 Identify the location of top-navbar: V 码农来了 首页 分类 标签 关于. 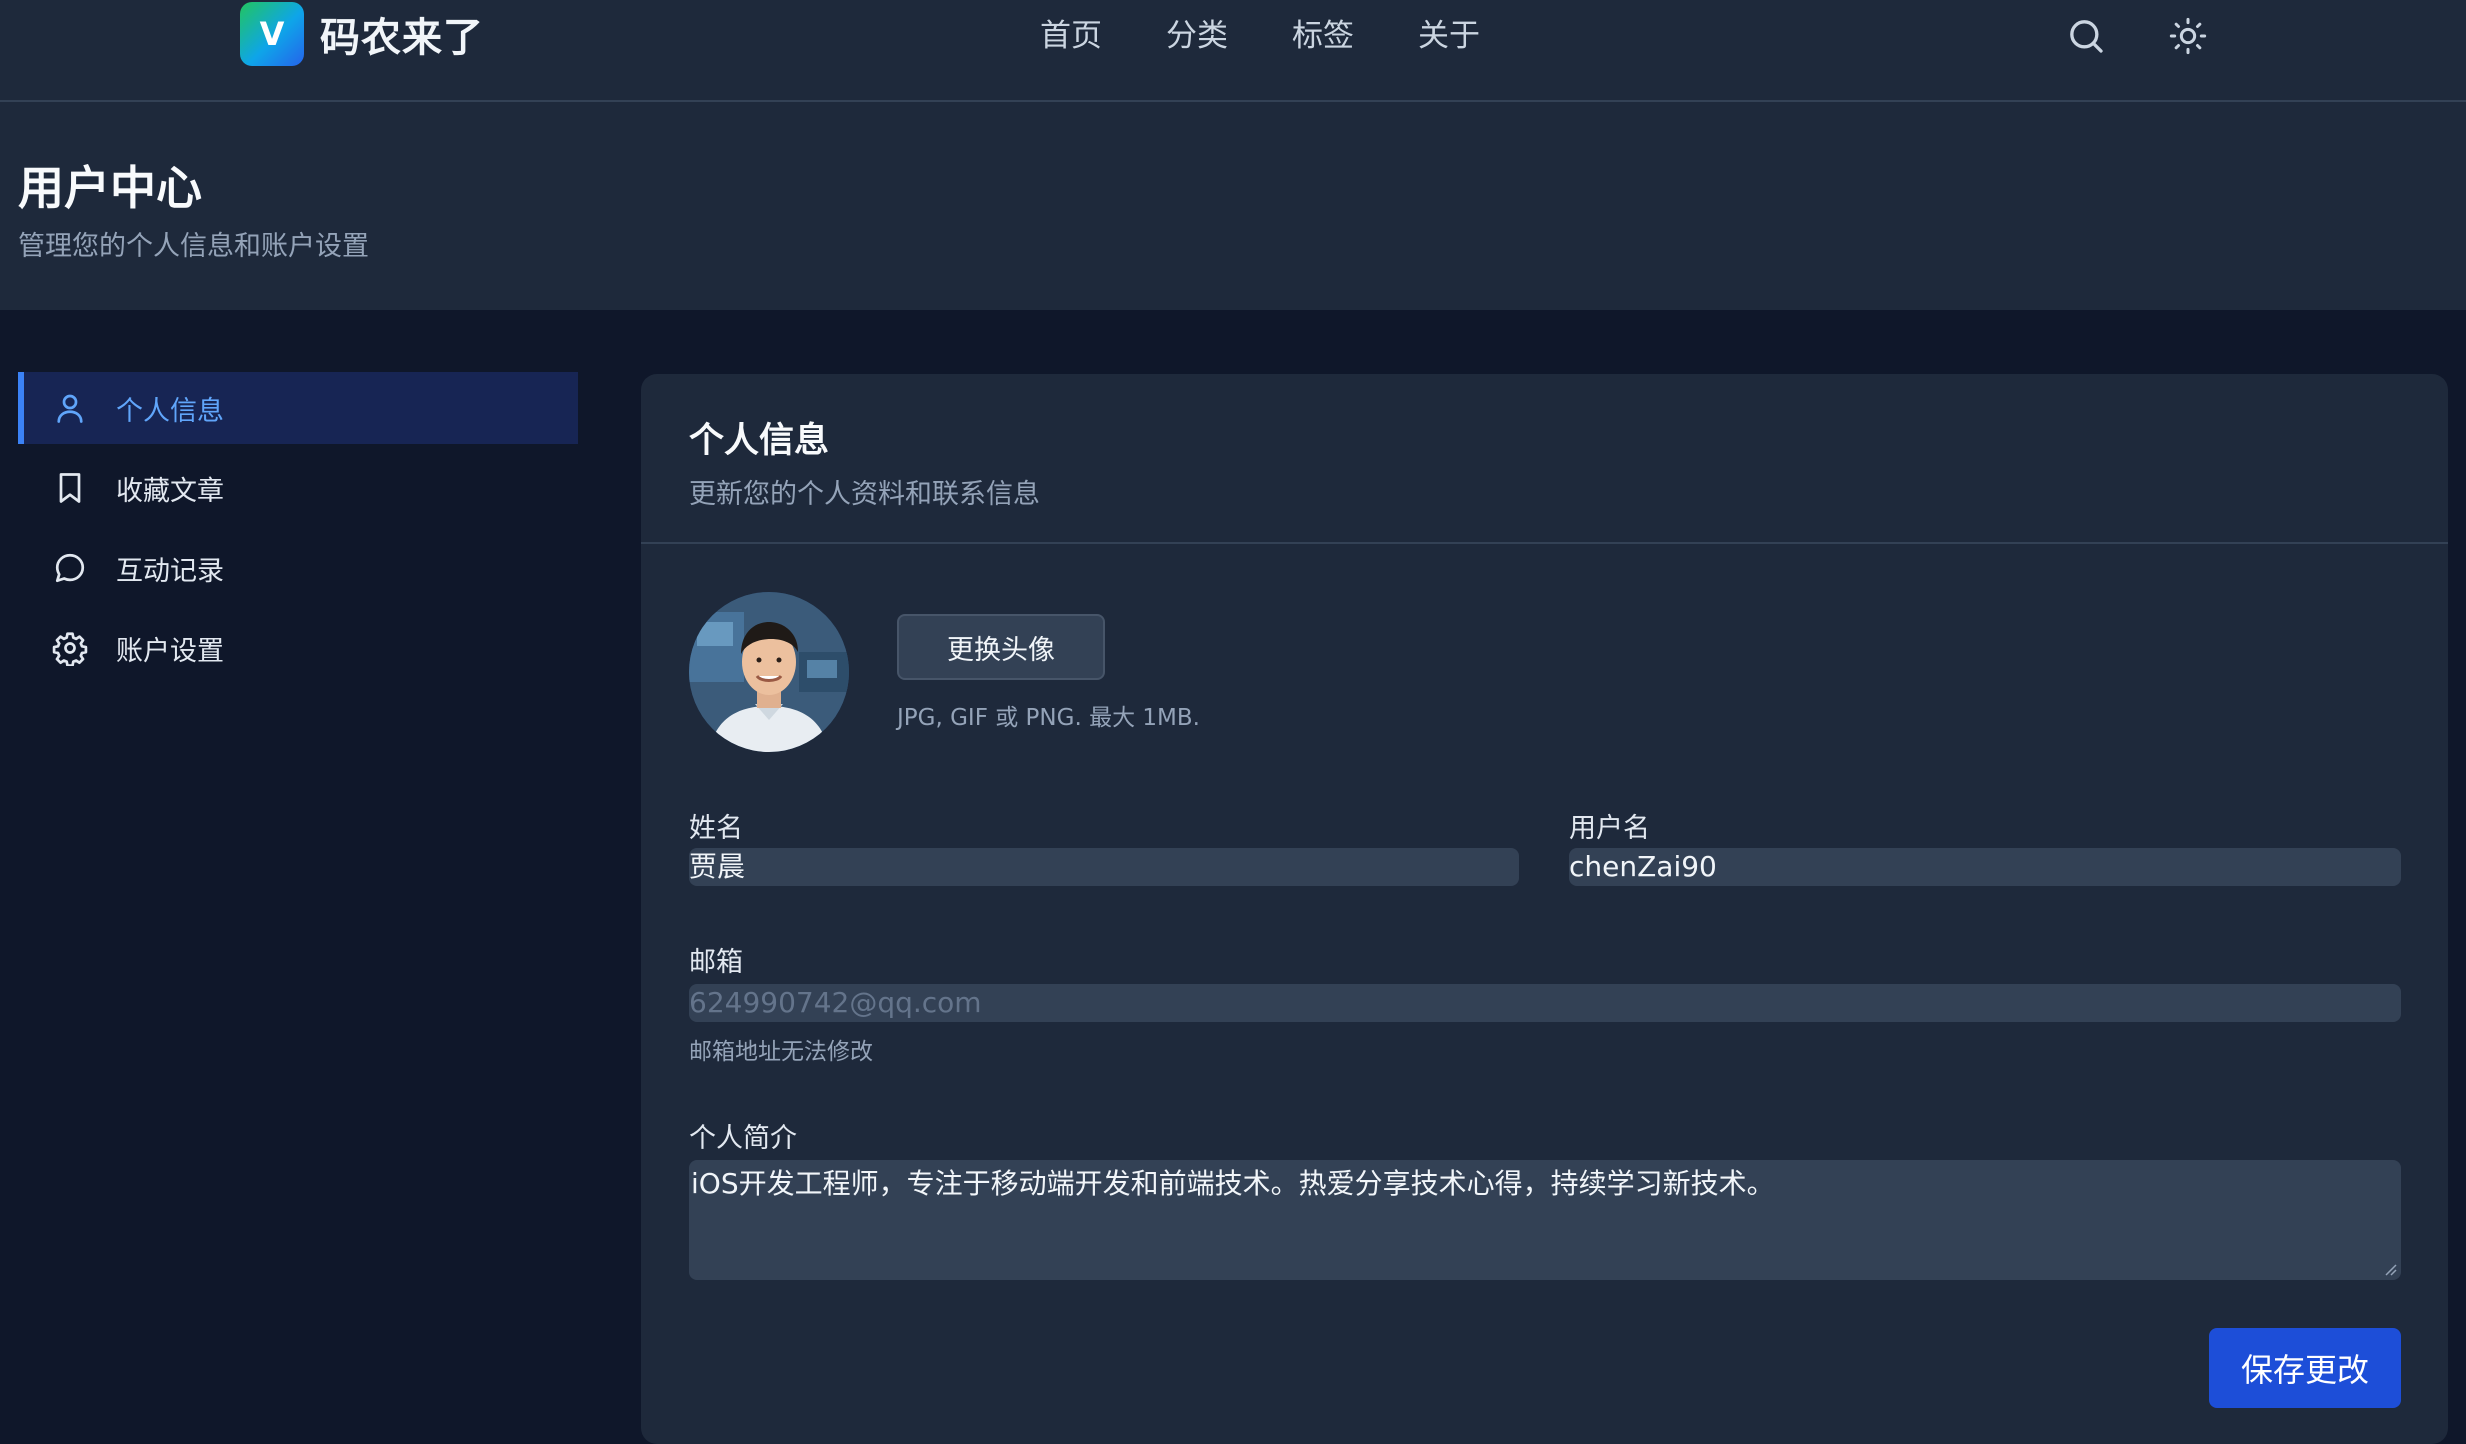
(1233, 51).